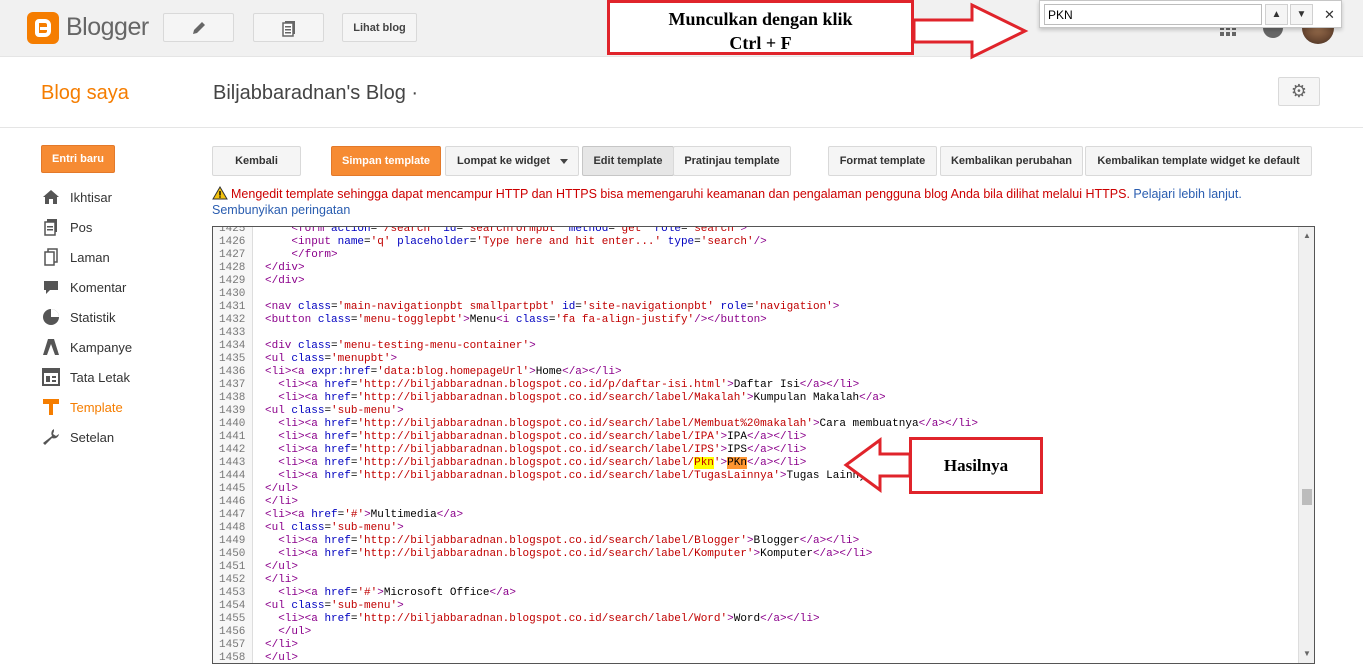 This screenshot has width=1363, height=669. Describe the element at coordinates (1187, 194) in the screenshot. I see `learn-more-link: Pelajari lebih lanjut.` at that location.